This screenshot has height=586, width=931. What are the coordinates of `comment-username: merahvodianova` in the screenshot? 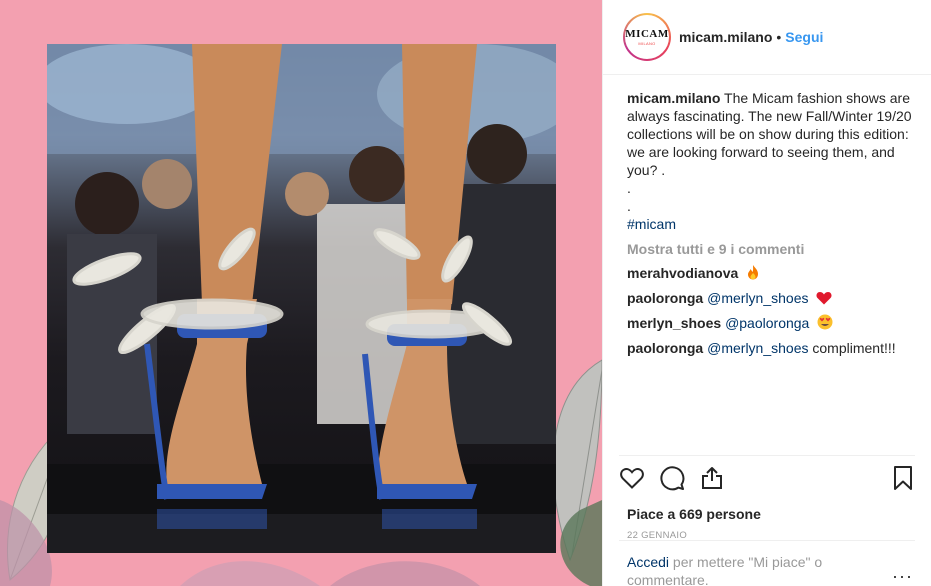 It's located at (682, 273).